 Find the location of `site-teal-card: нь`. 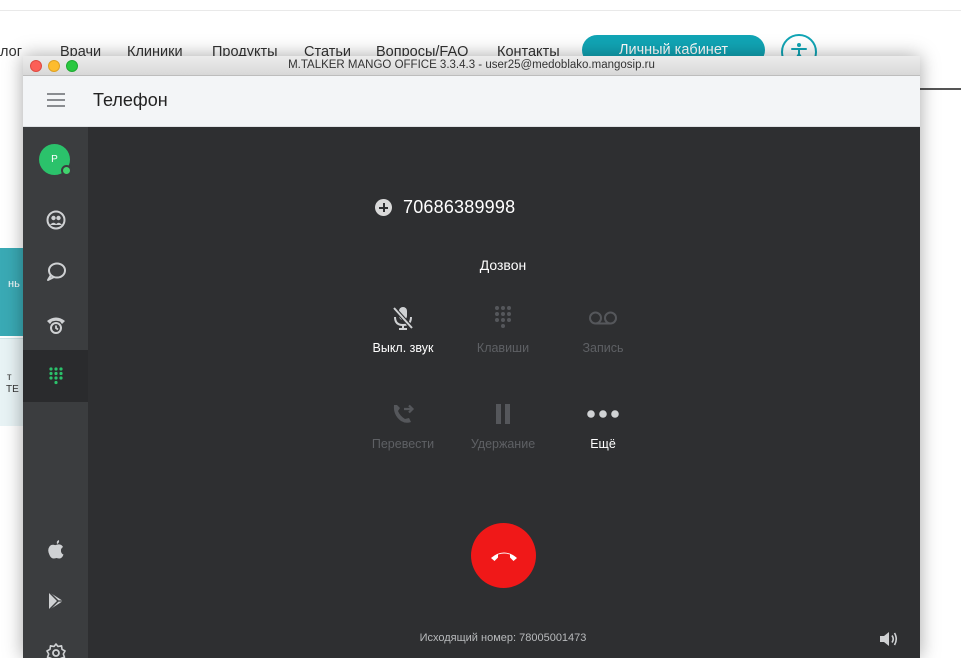

site-teal-card: нь is located at coordinates (12, 292).